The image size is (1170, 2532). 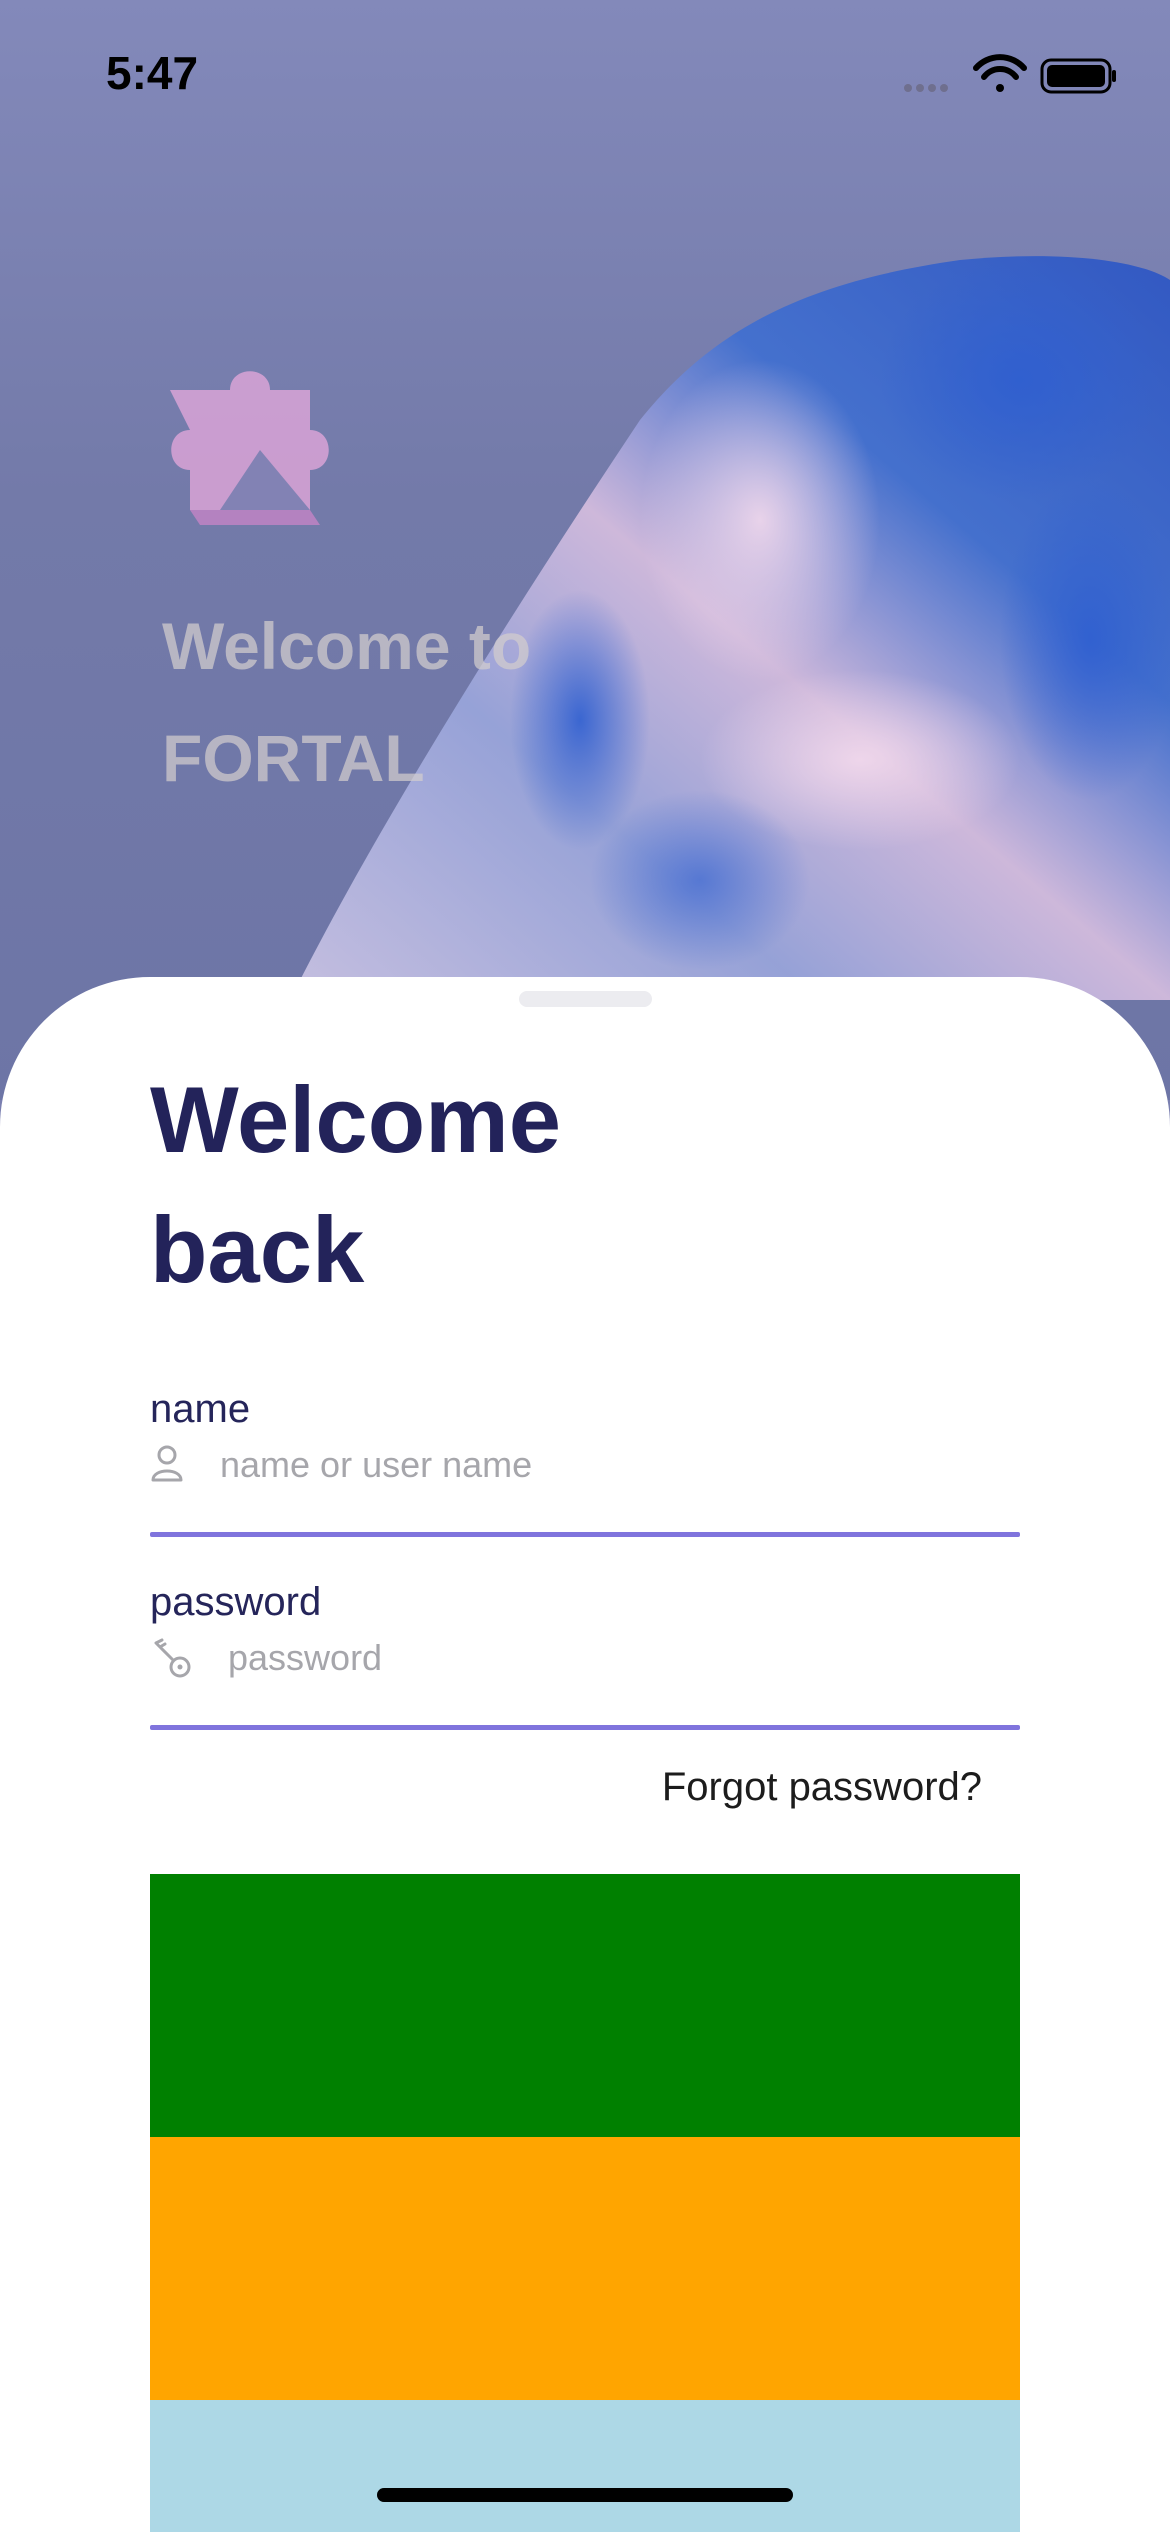 What do you see at coordinates (585, 75) in the screenshot?
I see `status-bar: 5:47` at bounding box center [585, 75].